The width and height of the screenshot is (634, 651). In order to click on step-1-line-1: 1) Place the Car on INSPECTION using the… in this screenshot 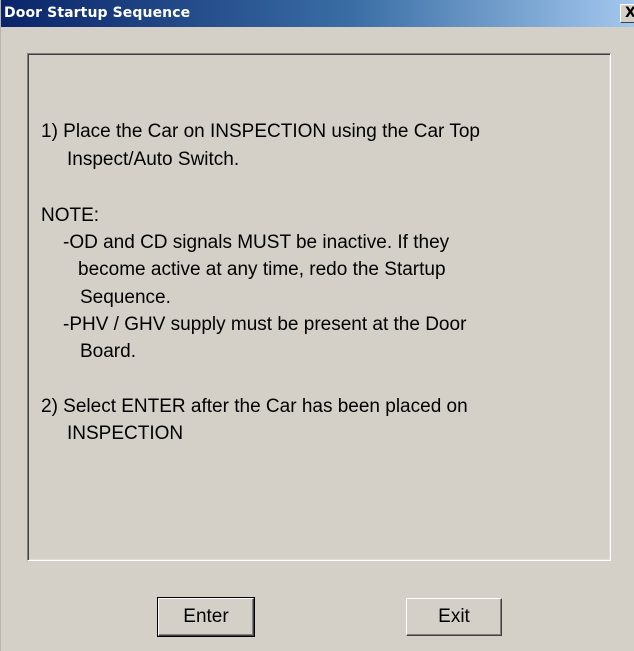, I will do `click(260, 131)`.